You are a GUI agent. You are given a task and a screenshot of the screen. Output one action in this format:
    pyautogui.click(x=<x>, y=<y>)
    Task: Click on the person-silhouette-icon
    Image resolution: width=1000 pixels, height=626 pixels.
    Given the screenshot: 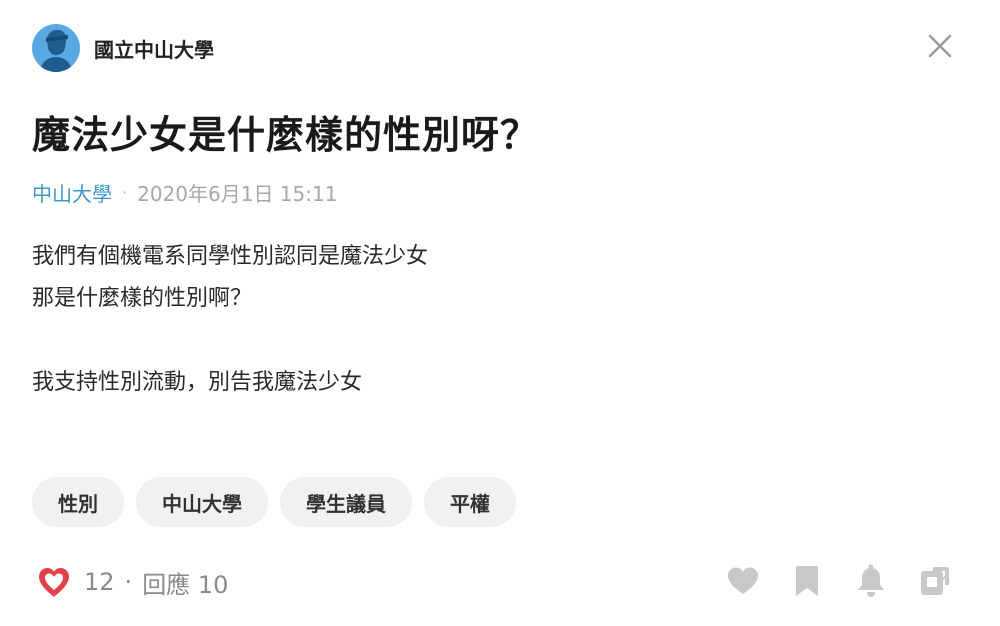 What is the action you would take?
    pyautogui.click(x=56, y=50)
    